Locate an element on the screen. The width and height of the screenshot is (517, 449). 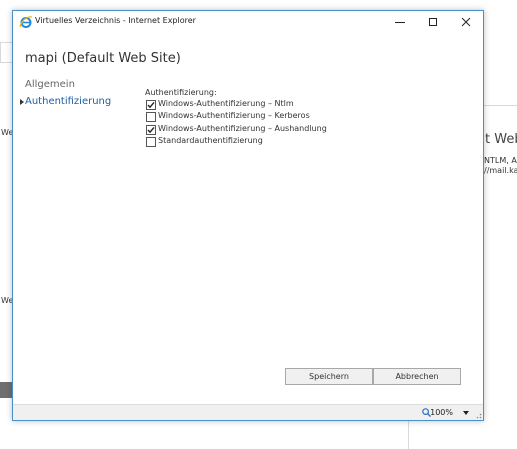
checkbox-label: Standardauthentifizierung is located at coordinates (210, 140).